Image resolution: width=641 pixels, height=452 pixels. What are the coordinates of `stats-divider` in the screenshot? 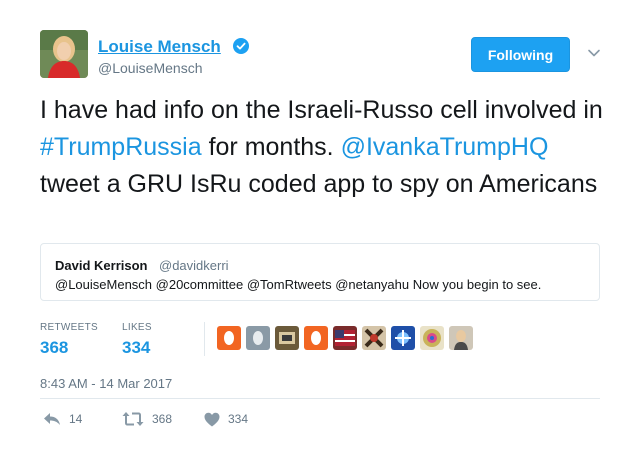 It's located at (204, 339).